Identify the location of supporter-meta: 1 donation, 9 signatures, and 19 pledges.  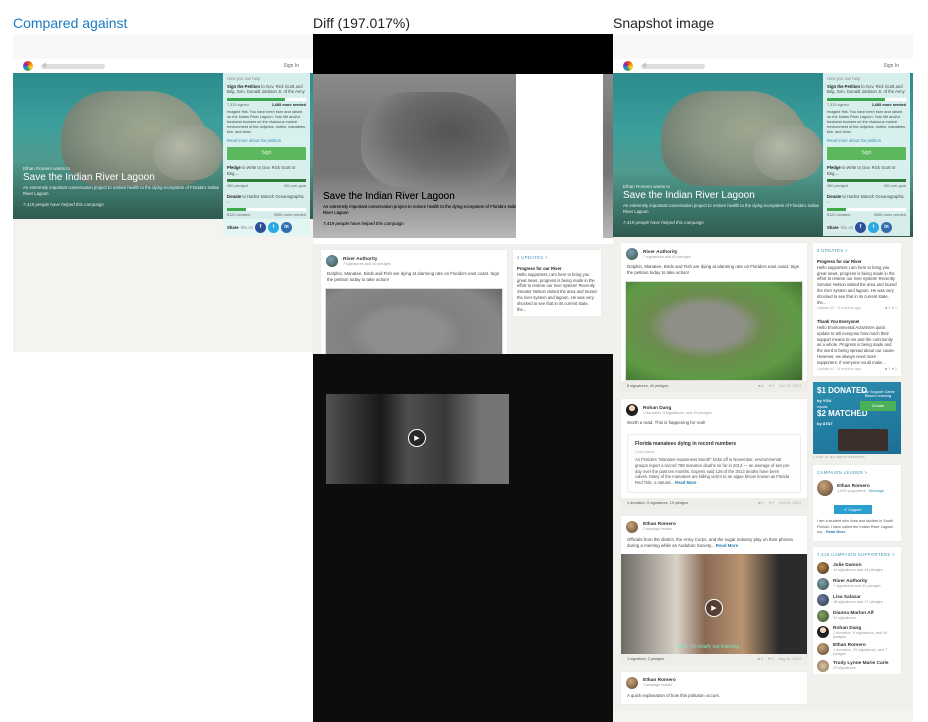
(860, 634).